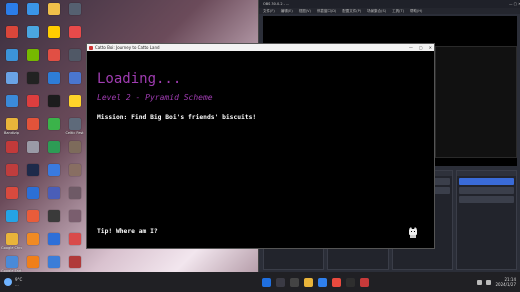 Image resolution: width=520 pixels, height=292 pixels. What do you see at coordinates (309, 282) in the screenshot?
I see `file-explorer-icon` at bounding box center [309, 282].